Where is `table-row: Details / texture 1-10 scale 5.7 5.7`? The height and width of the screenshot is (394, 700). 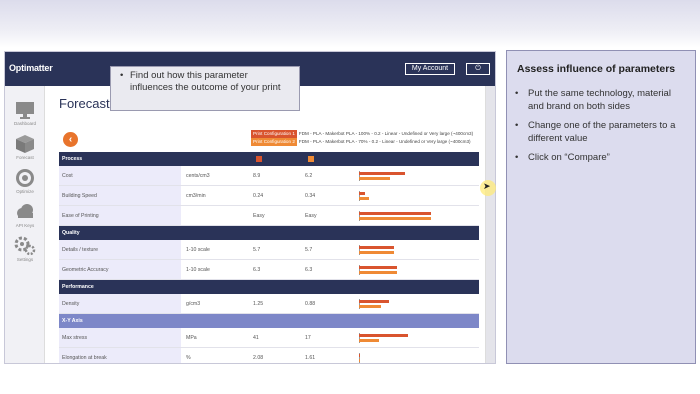
table-row: Details / texture 1-10 scale 5.7 5.7 is located at coordinates (269, 250).